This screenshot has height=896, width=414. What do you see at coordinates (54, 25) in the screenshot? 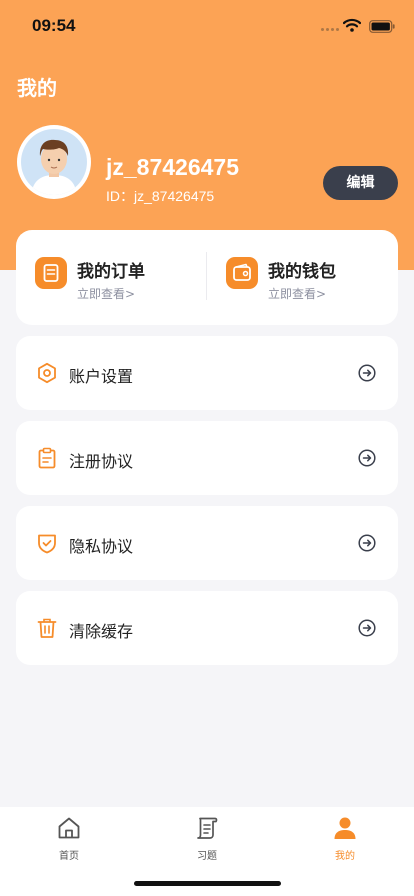
I see `status-time: 09:54` at bounding box center [54, 25].